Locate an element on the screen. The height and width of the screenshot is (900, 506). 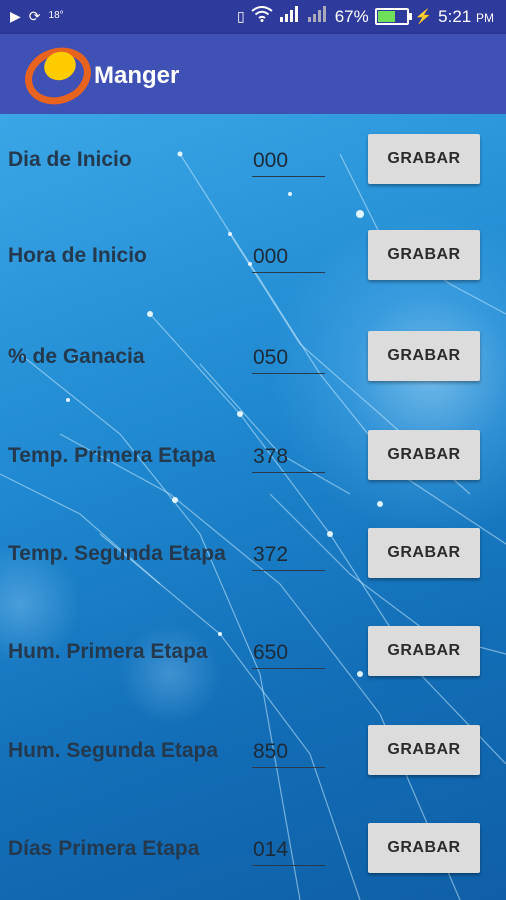
status-left-icons: ▶ ⟳ 18° is located at coordinates (37, 16).